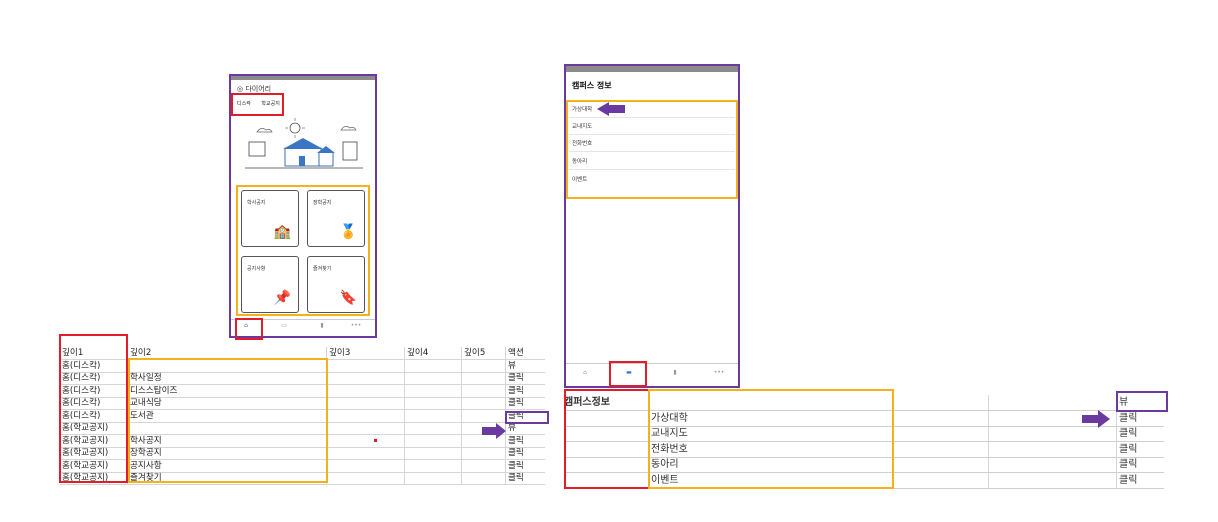 This screenshot has width=1218, height=522. I want to click on tab-highlight, so click(257, 104).